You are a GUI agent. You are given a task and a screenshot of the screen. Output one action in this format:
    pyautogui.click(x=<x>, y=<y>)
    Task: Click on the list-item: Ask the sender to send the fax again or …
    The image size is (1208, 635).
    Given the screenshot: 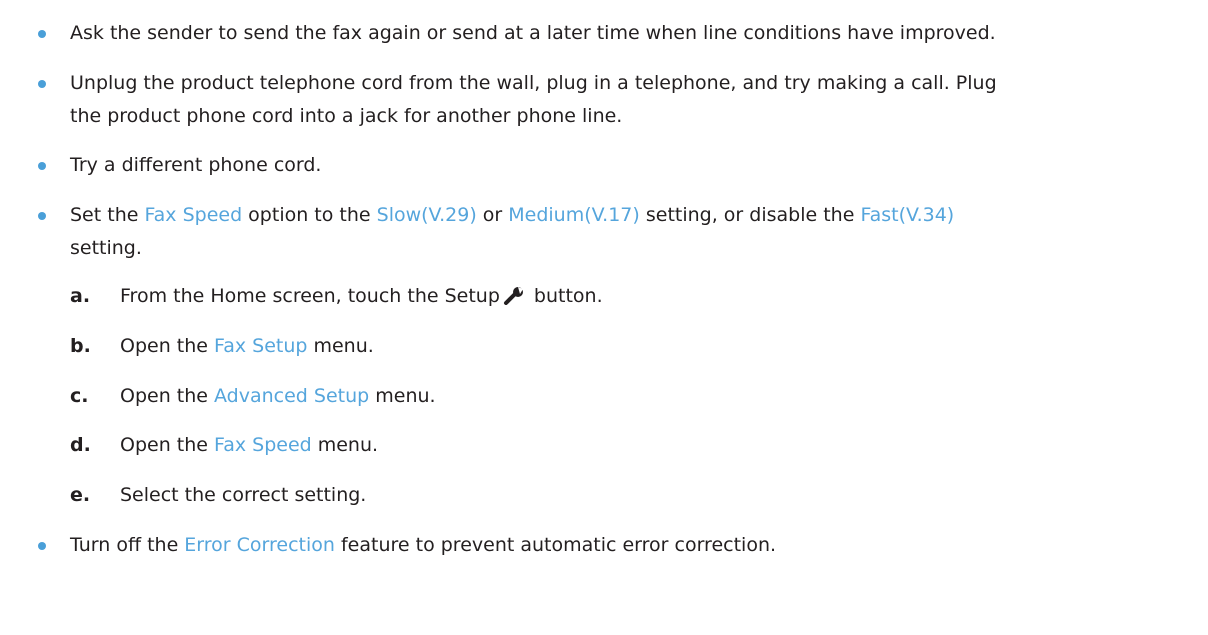 What is the action you would take?
    pyautogui.click(x=635, y=33)
    